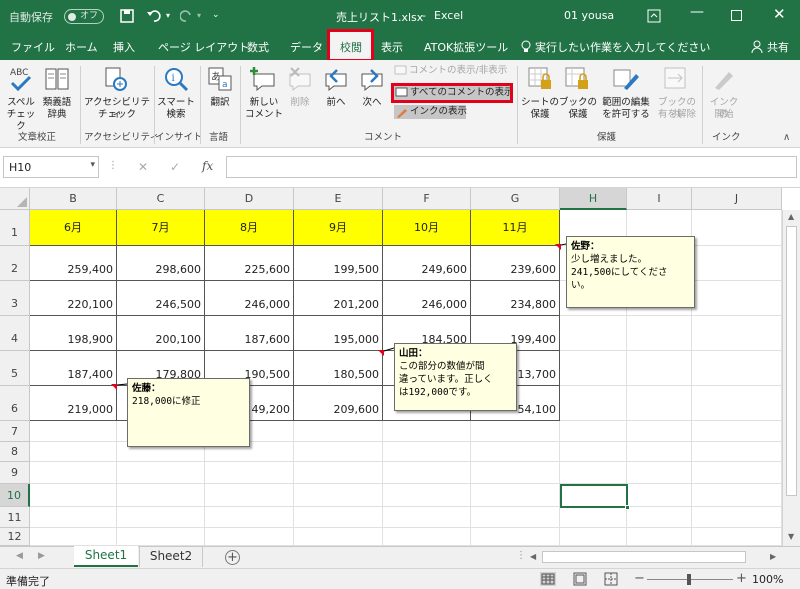  I want to click on vertical-scroll-thumb, so click(791, 361).